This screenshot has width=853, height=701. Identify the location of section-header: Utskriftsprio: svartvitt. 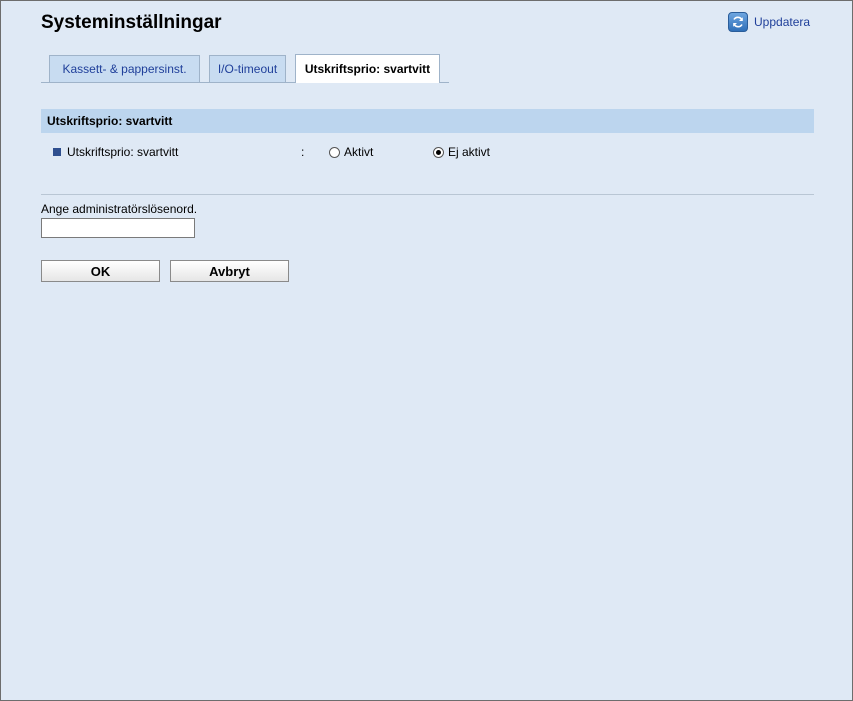
(427, 121).